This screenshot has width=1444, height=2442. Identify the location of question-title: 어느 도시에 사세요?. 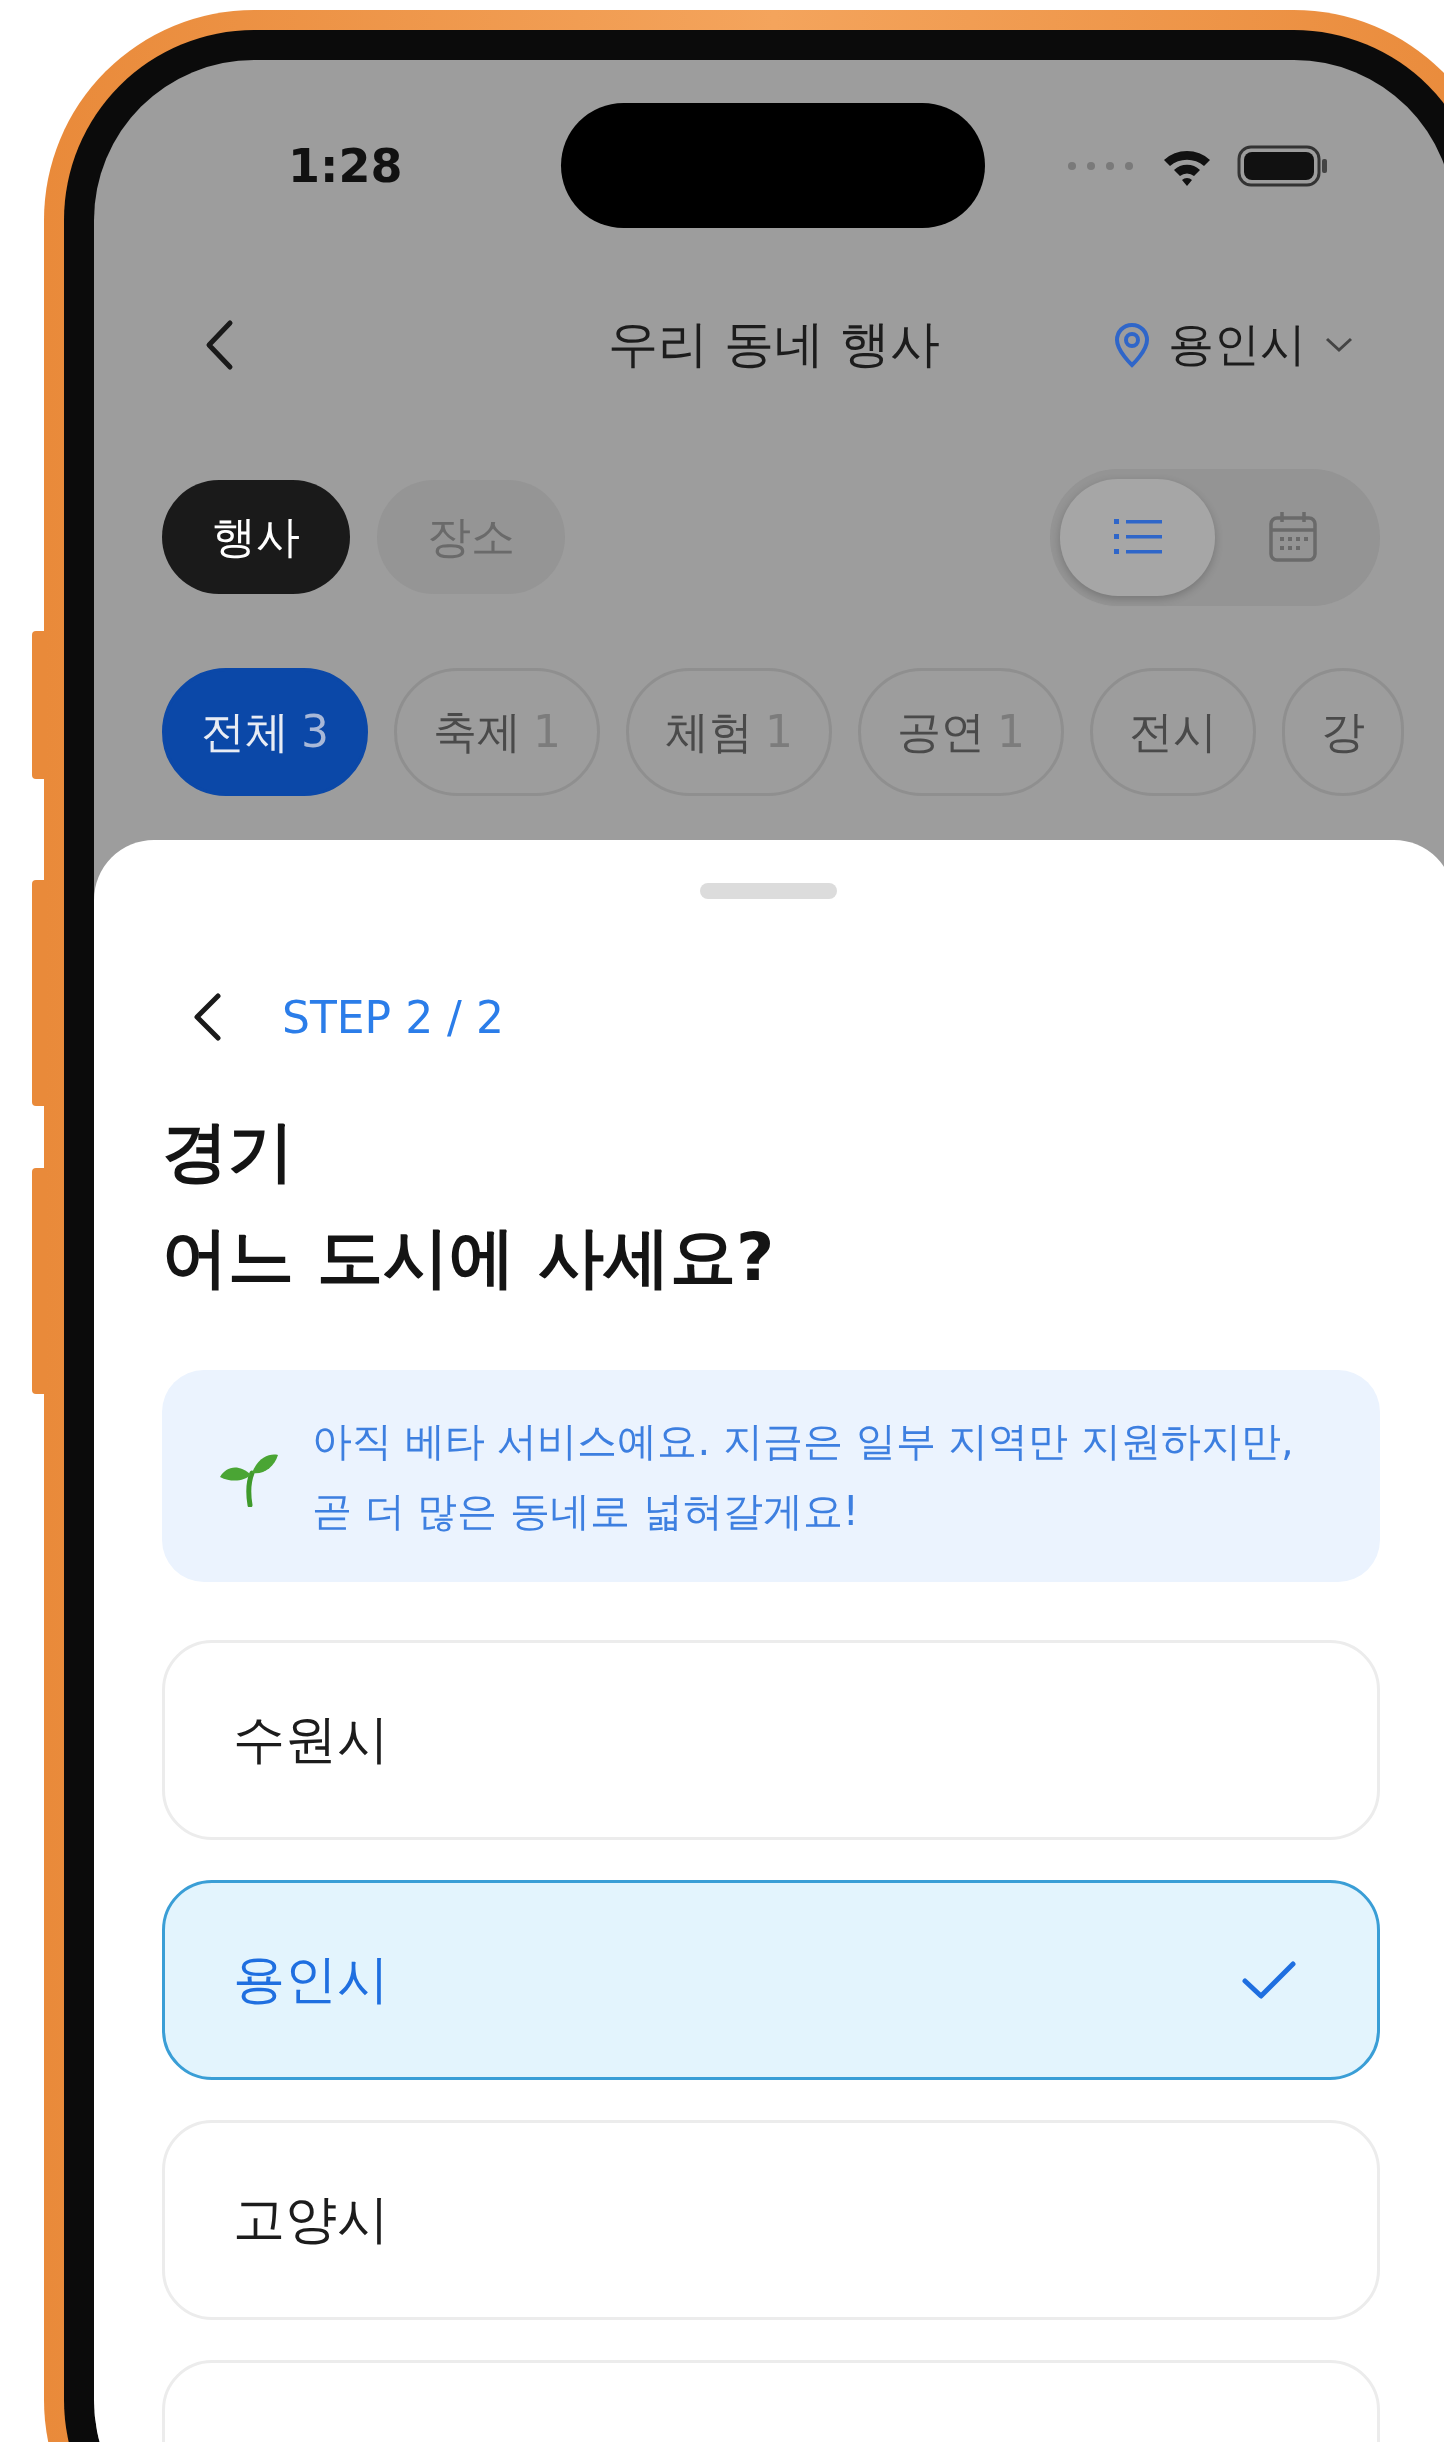
(469, 1258).